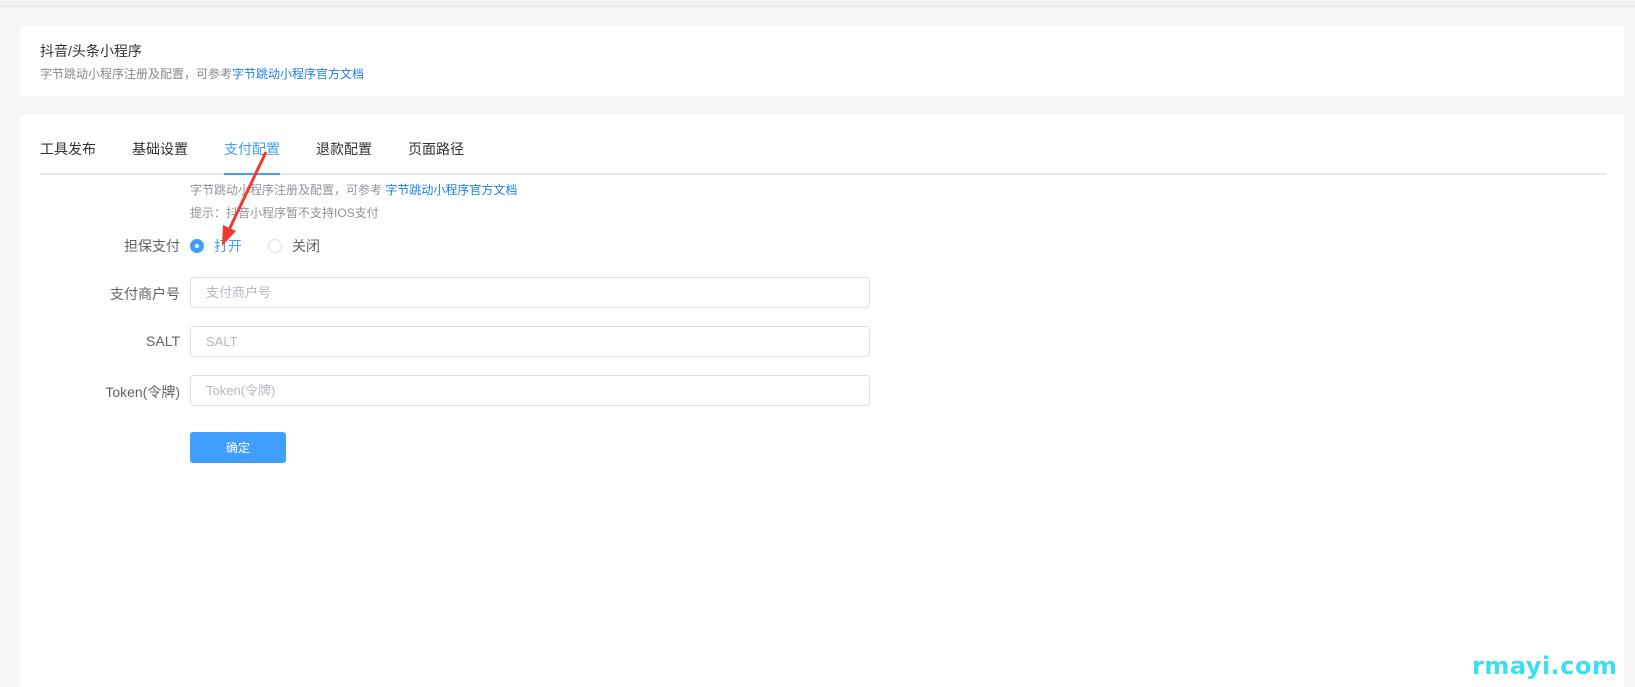 The height and width of the screenshot is (687, 1635). What do you see at coordinates (136, 74) in the screenshot?
I see `subtitle-text: 字节跳动小程序注册及配置，可参考` at bounding box center [136, 74].